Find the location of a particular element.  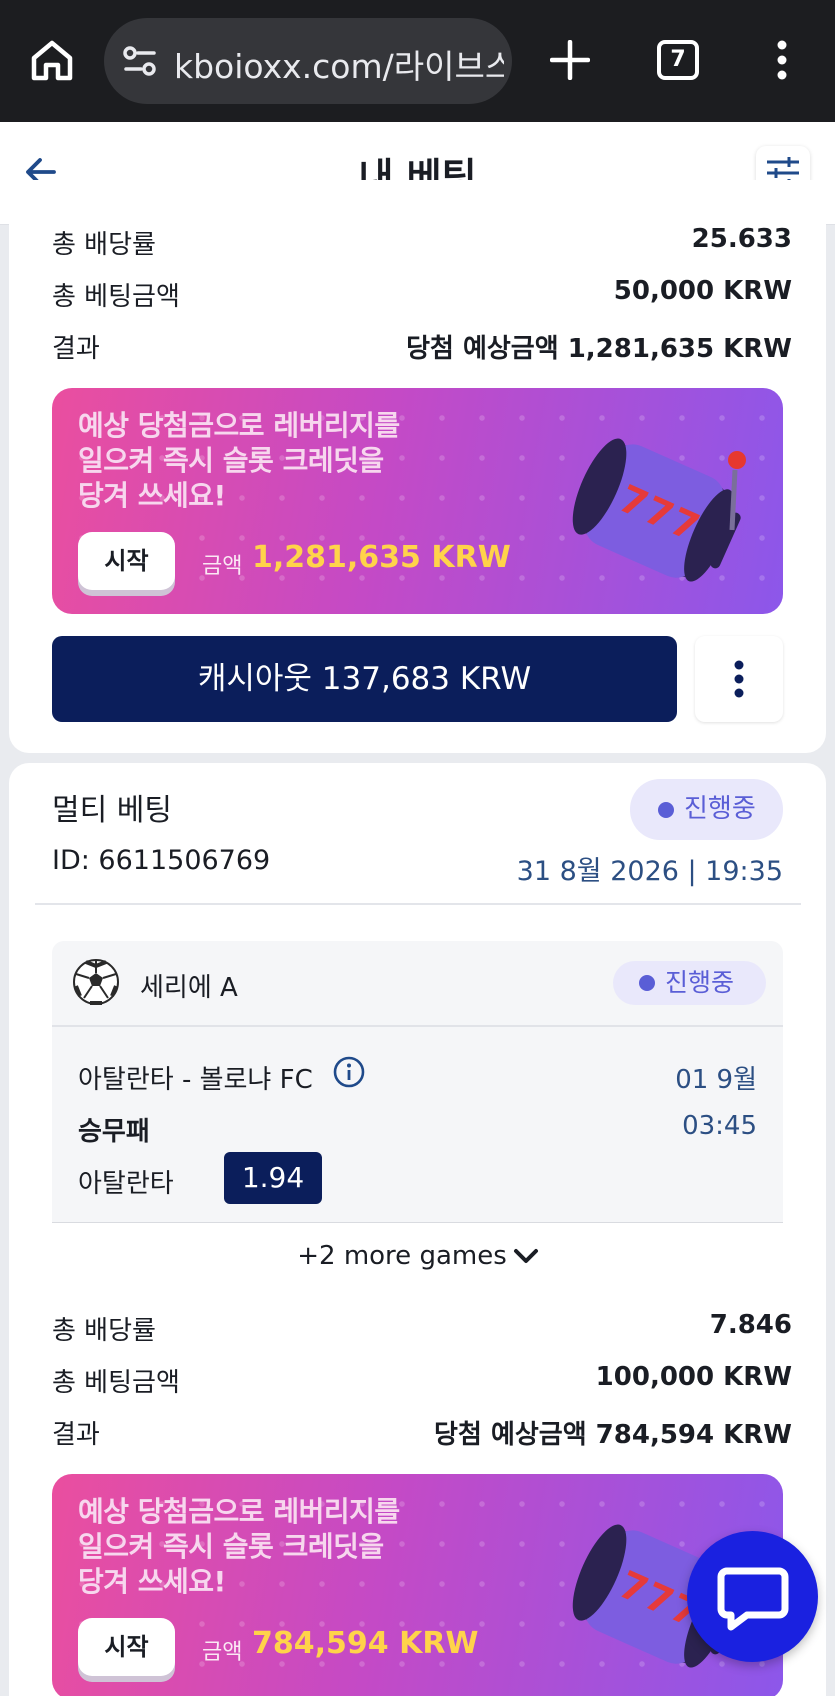

cashout-button: 캐시아웃 137,683 KRW is located at coordinates (364, 679).